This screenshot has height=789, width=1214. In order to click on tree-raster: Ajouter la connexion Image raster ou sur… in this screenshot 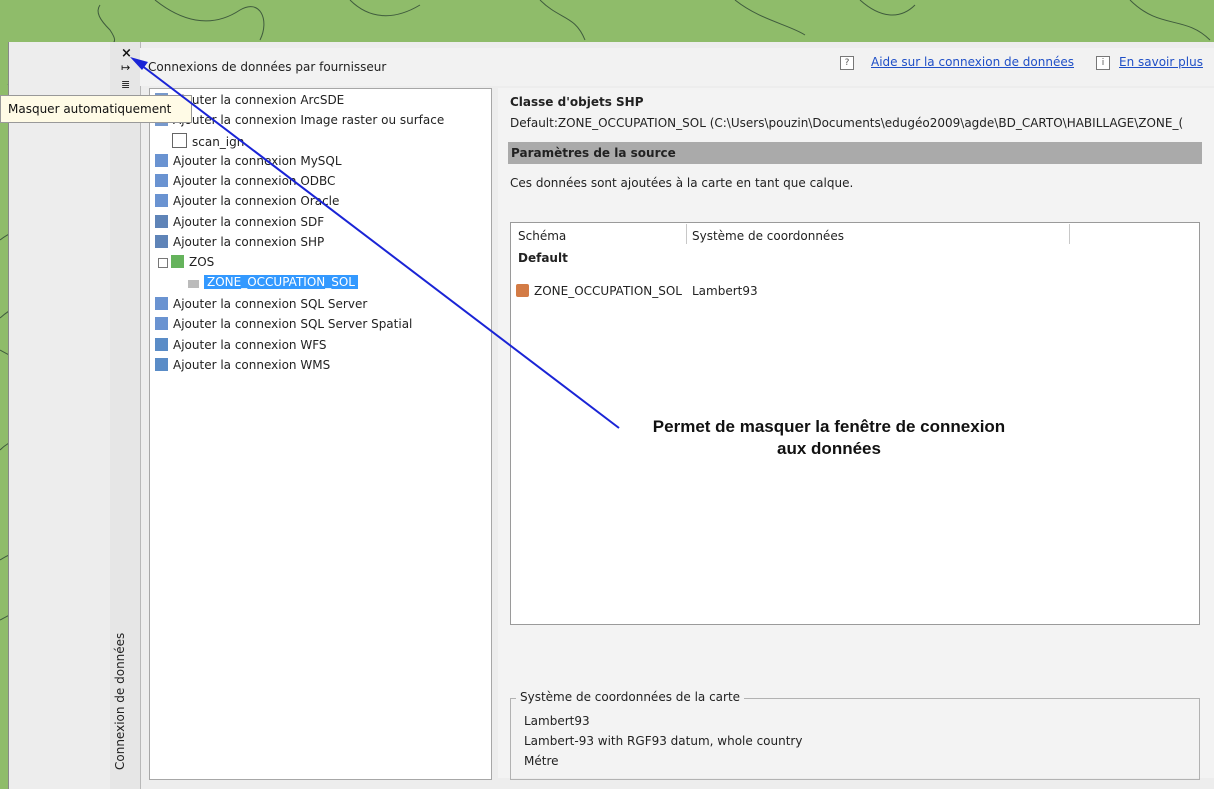, I will do `click(299, 120)`.